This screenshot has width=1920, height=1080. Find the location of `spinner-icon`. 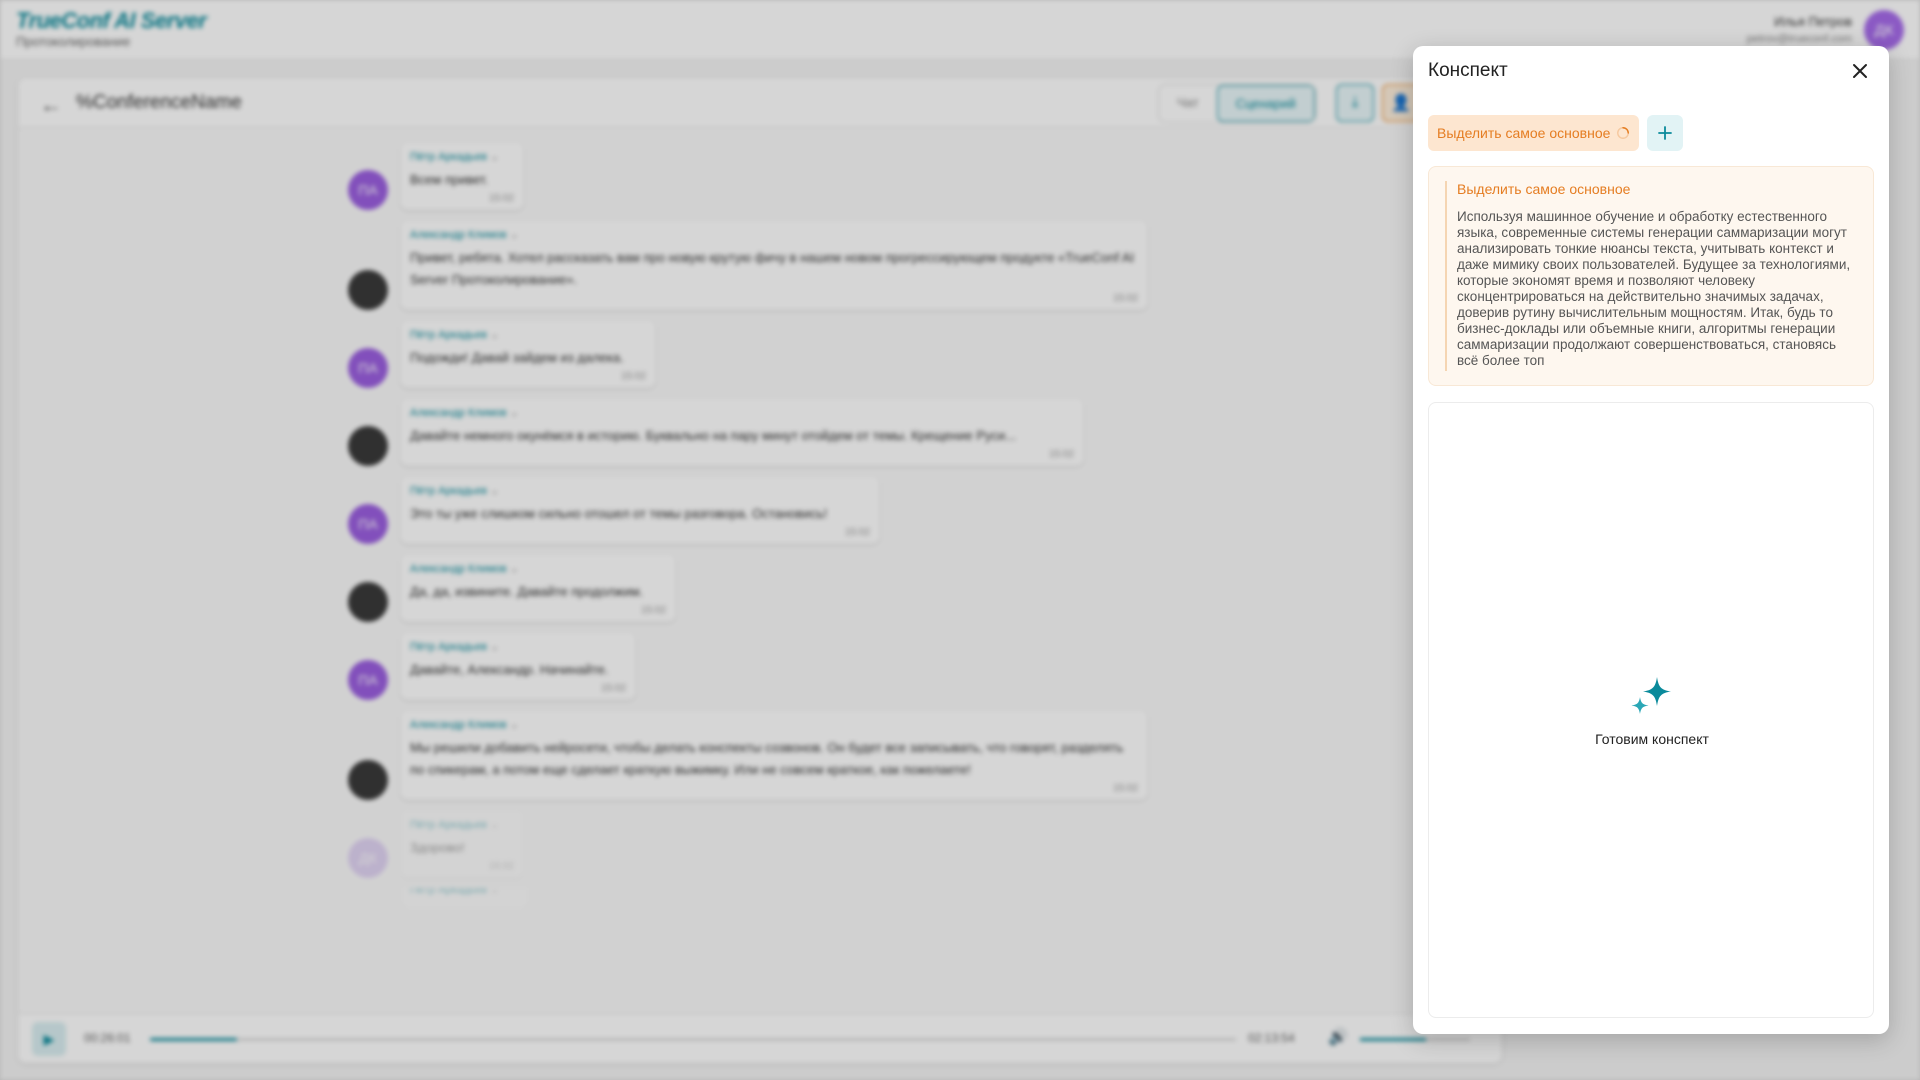

spinner-icon is located at coordinates (1623, 133).